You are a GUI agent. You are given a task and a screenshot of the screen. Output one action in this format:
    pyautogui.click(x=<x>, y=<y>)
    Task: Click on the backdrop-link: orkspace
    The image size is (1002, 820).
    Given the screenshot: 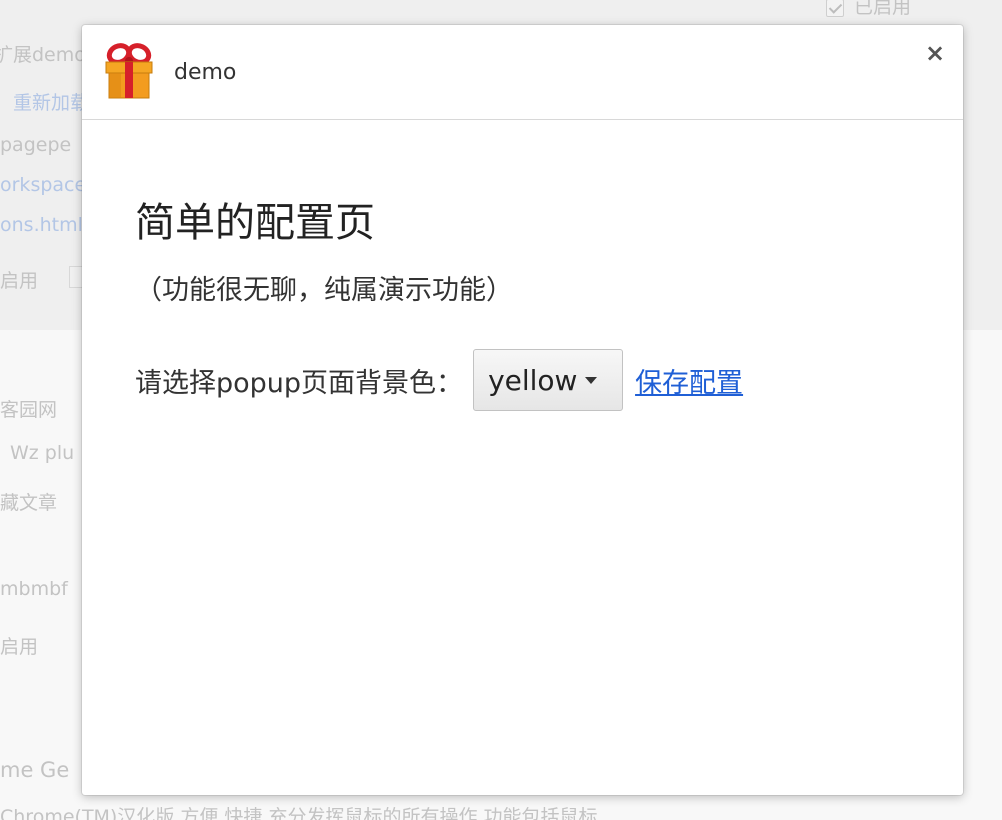 What is the action you would take?
    pyautogui.click(x=43, y=185)
    